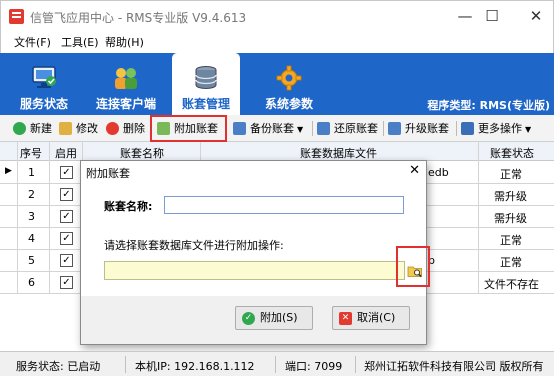 This screenshot has width=554, height=376. I want to click on col-header-db-file: 账套数据库文件, so click(338, 153).